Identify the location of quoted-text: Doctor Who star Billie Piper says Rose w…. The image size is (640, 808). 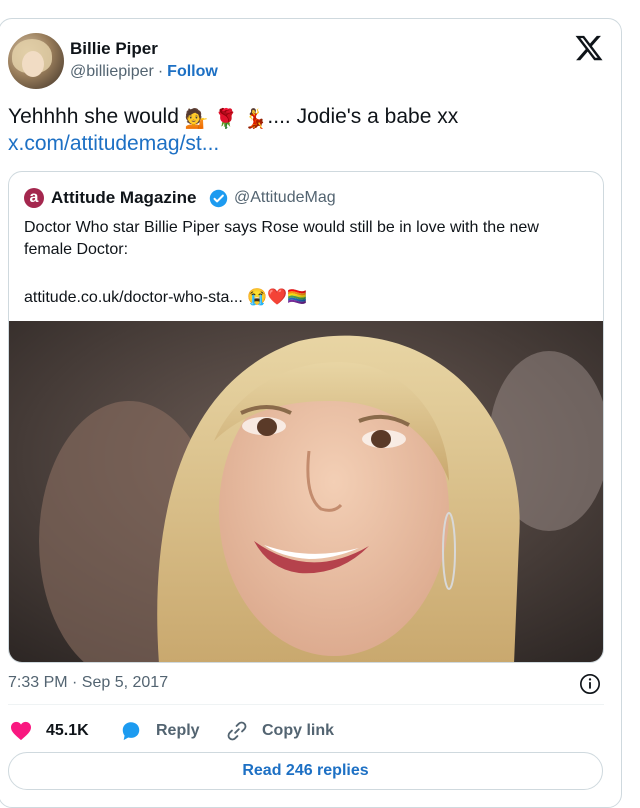
(281, 238).